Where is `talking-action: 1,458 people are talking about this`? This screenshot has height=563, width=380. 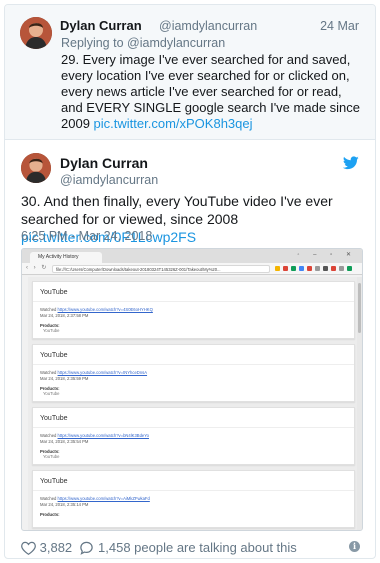 talking-action: 1,458 people are talking about this is located at coordinates (188, 547).